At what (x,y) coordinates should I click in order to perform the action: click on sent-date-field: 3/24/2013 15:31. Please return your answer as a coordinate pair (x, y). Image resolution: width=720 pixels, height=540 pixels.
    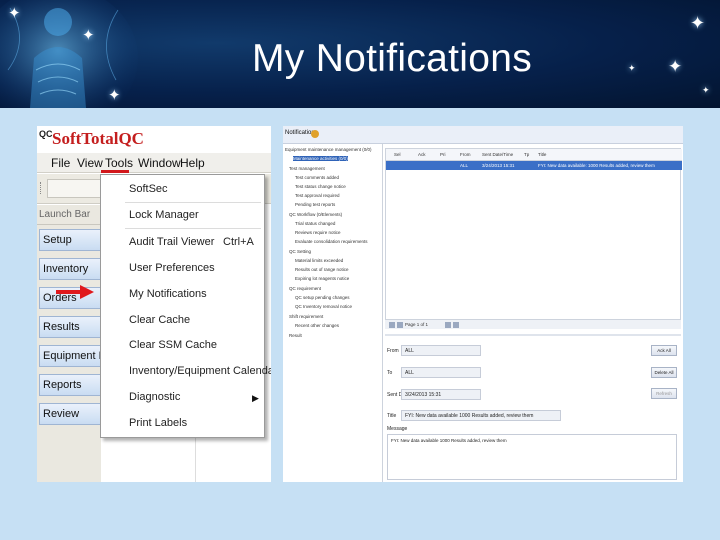
    Looking at the image, I should click on (441, 394).